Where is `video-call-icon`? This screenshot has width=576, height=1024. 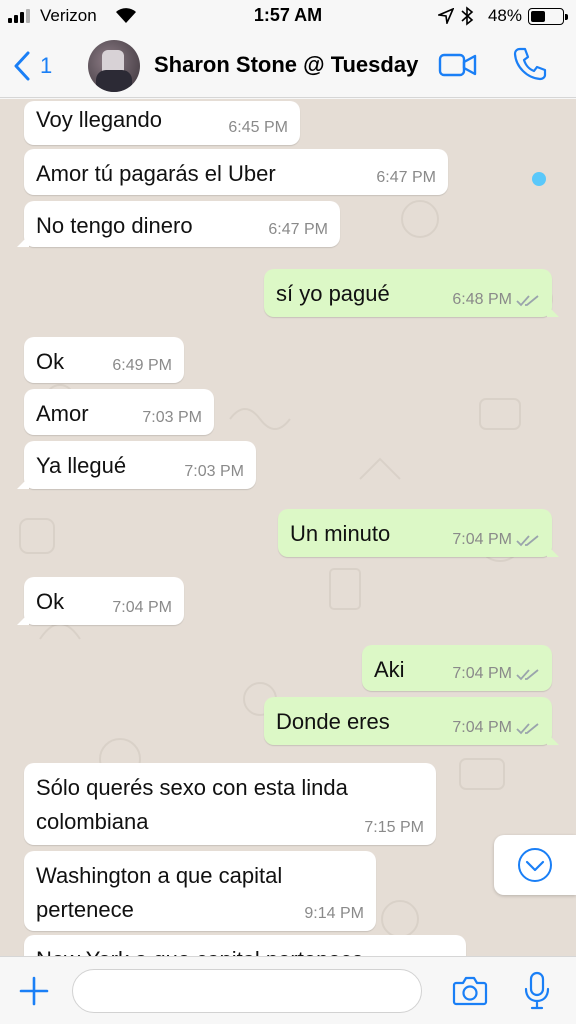 video-call-icon is located at coordinates (458, 65).